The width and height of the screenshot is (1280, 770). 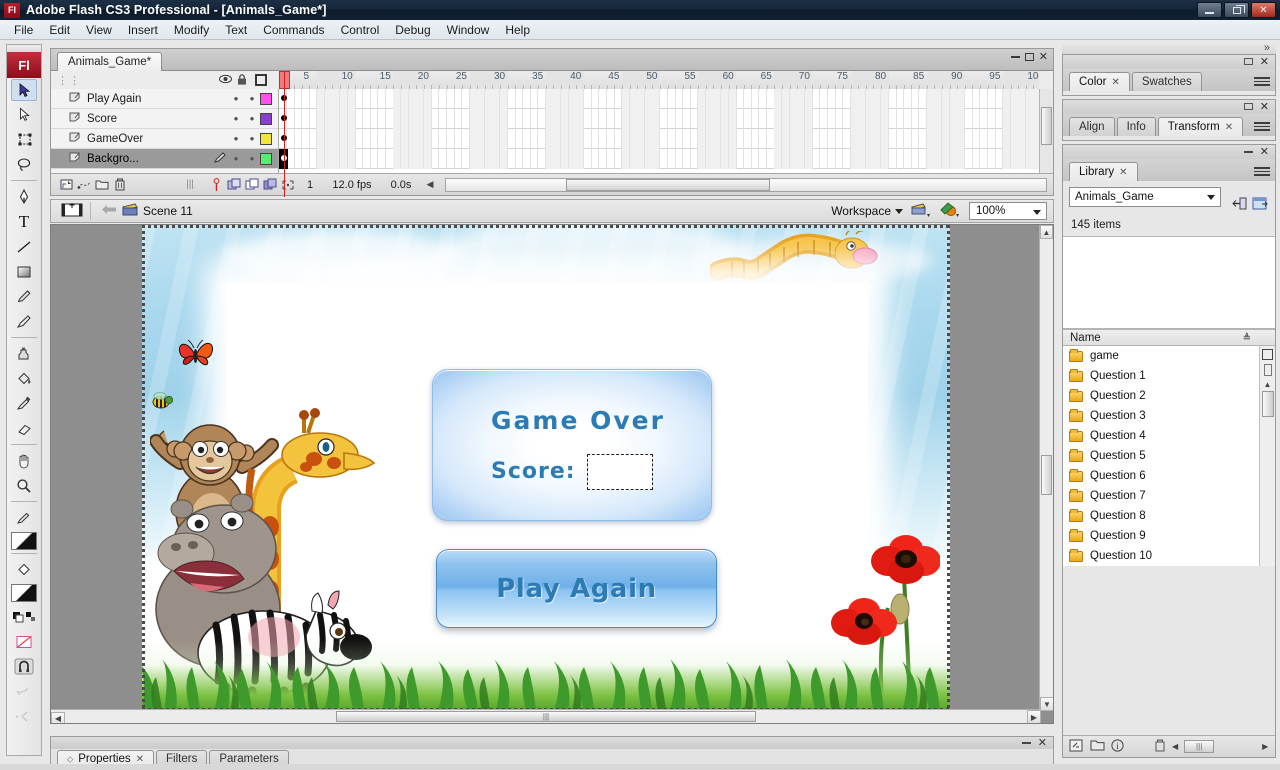 I want to click on symbol-properties-icon: i, so click(x=1117, y=746).